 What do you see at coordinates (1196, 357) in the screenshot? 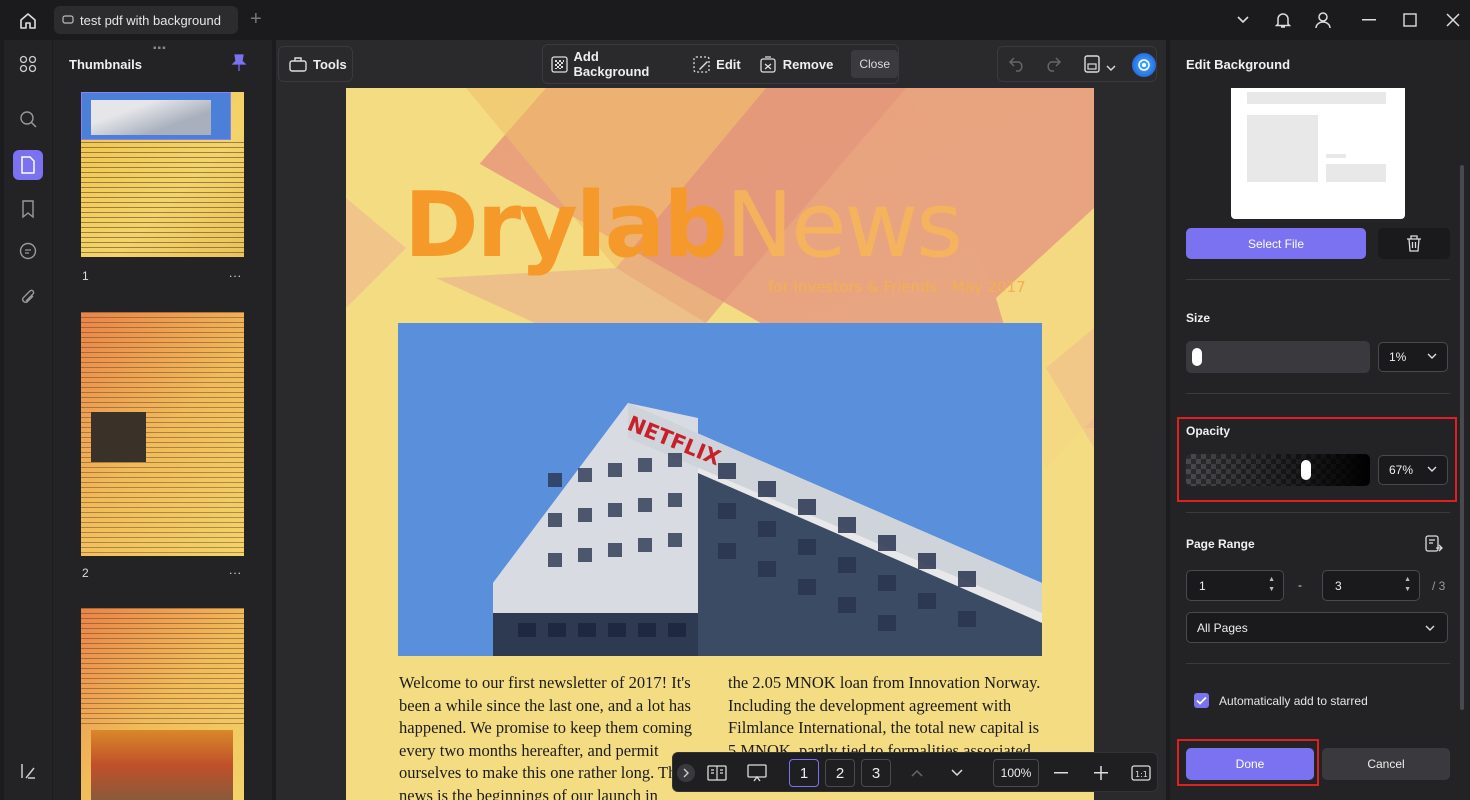
I see `size-slider-thumb` at bounding box center [1196, 357].